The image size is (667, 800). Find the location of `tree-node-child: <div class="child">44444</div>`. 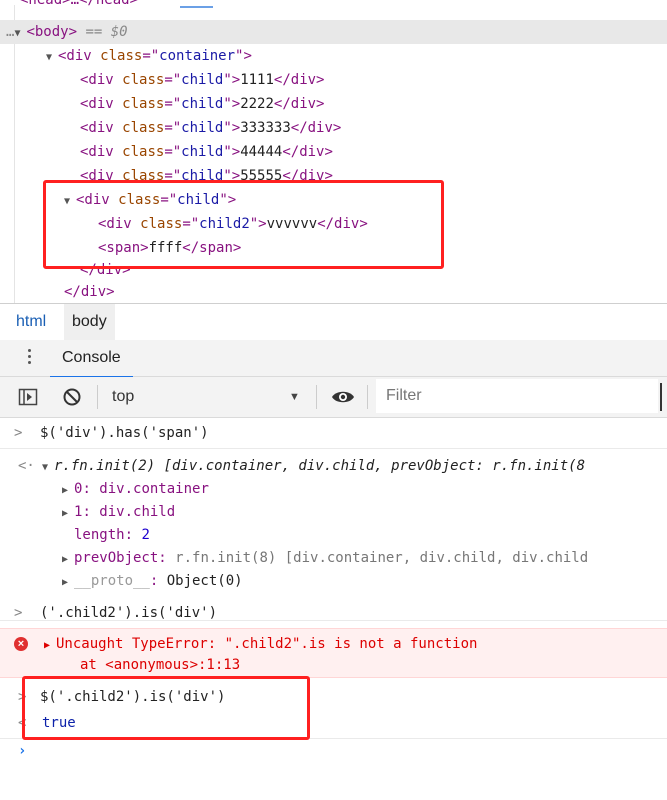

tree-node-child: <div class="child">44444</div> is located at coordinates (206, 152).